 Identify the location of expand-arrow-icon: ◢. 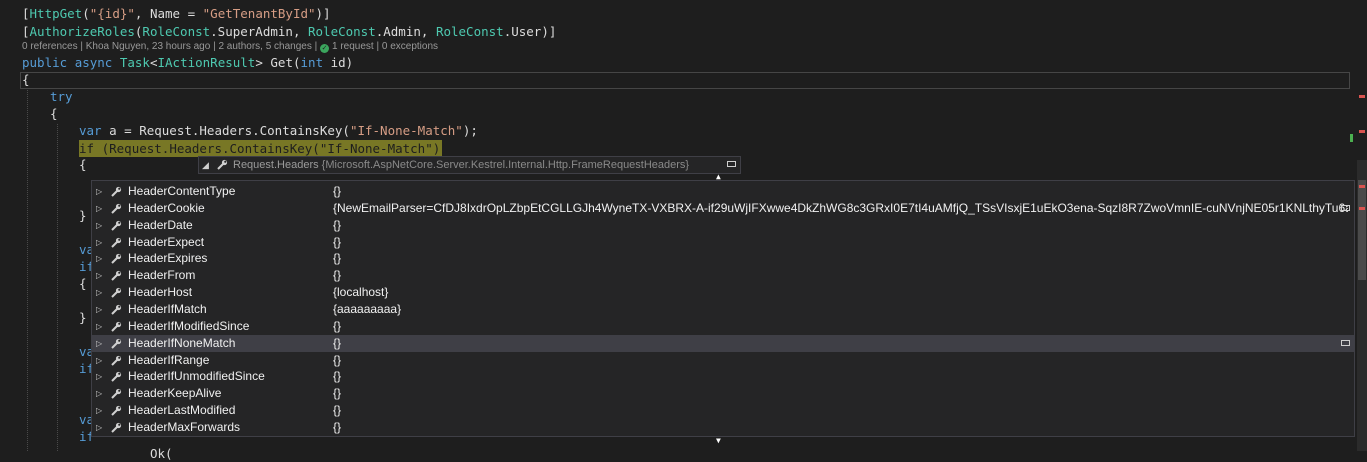
(205, 165).